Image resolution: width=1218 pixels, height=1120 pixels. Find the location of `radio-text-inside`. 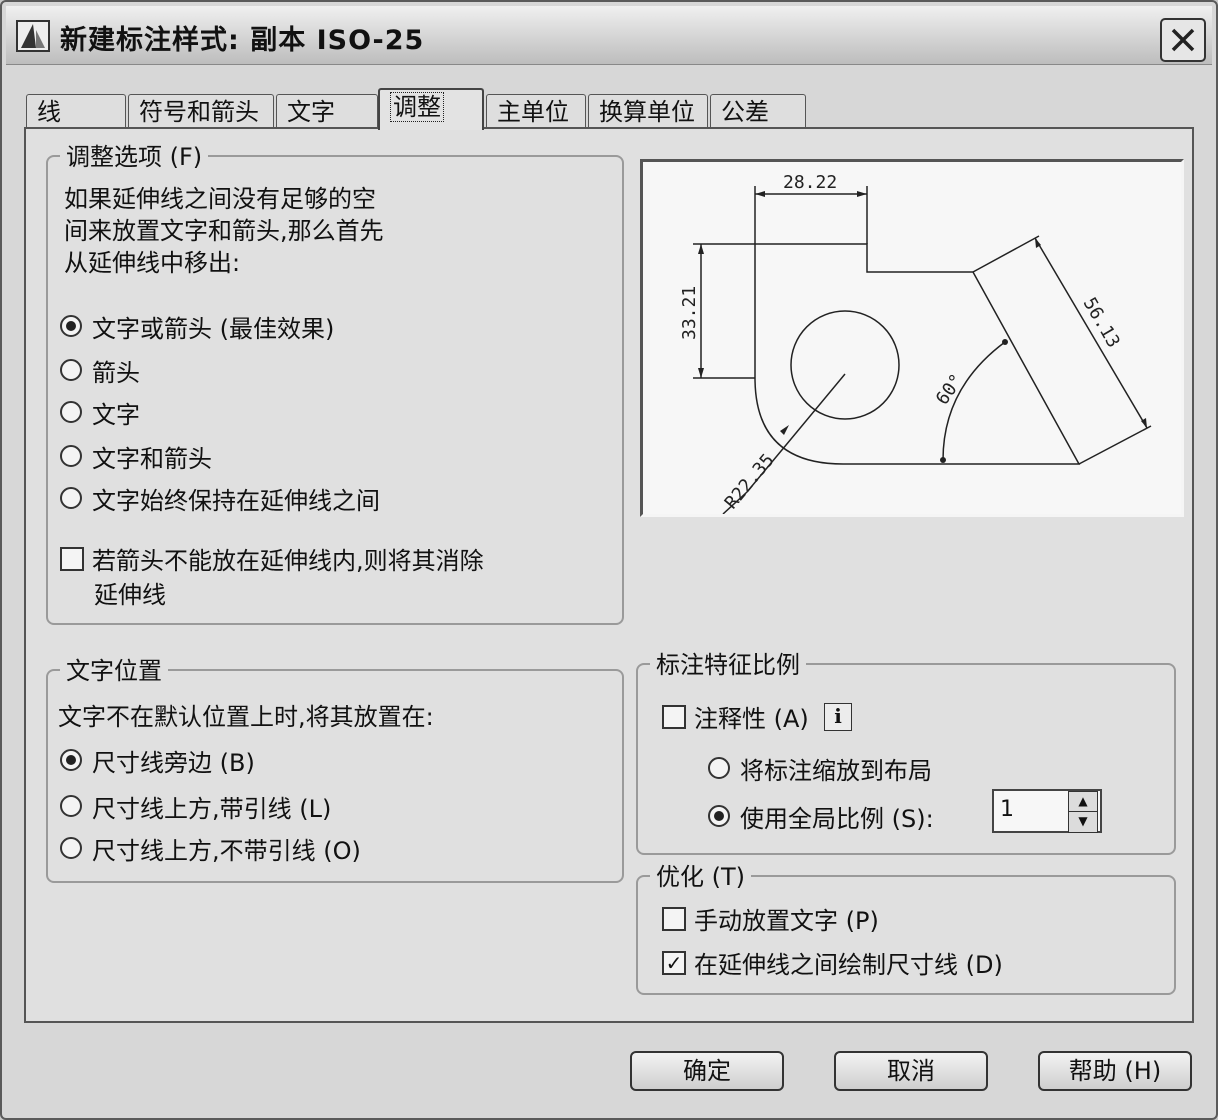

radio-text-inside is located at coordinates (71, 498).